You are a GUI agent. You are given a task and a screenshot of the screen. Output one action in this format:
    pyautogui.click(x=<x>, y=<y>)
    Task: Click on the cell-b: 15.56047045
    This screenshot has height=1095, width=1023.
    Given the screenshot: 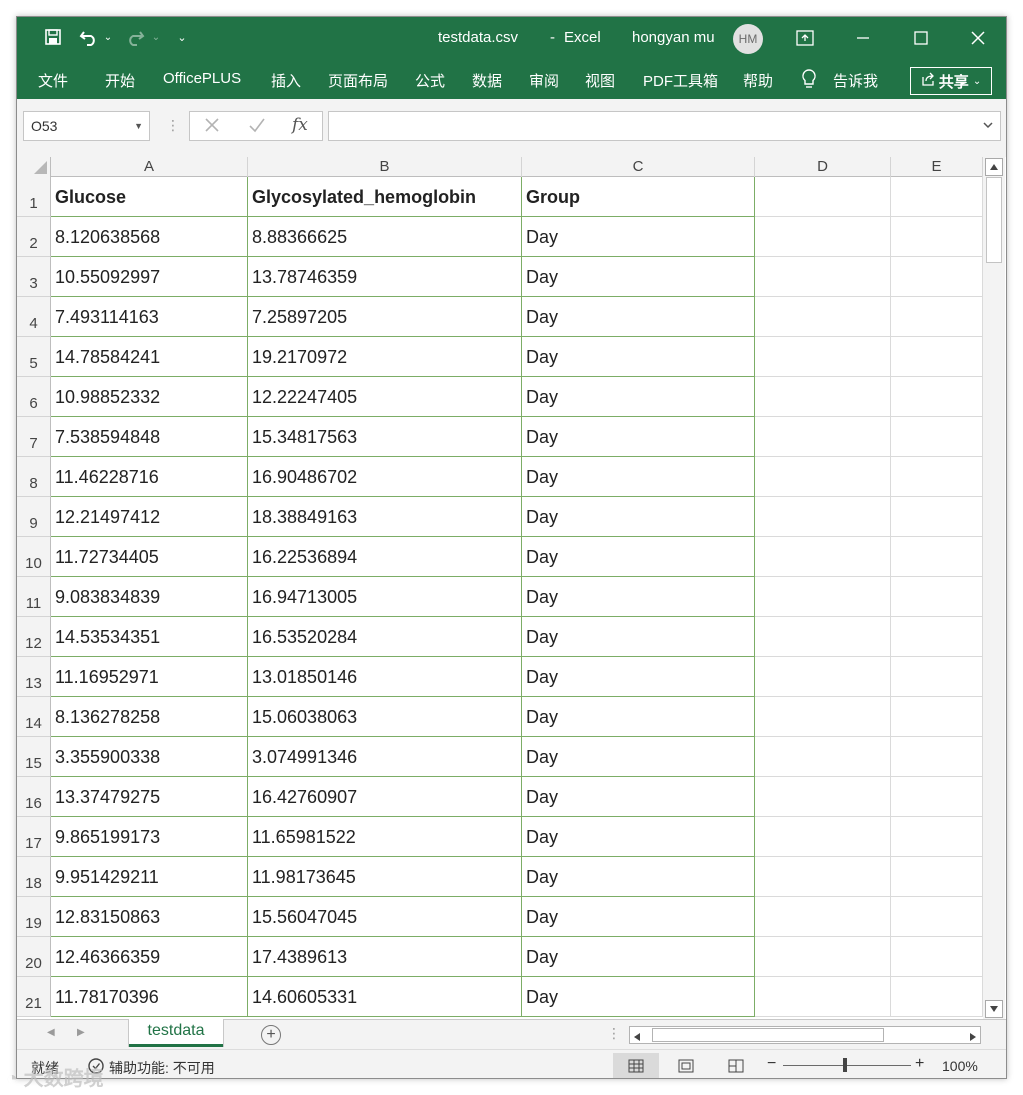 What is the action you would take?
    pyautogui.click(x=385, y=917)
    